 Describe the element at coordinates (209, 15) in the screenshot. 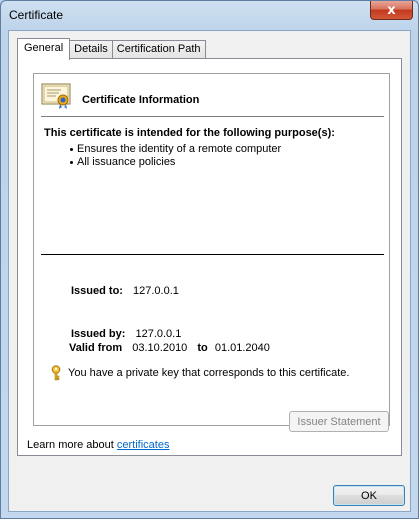

I see `title-bar: Certificate x` at that location.